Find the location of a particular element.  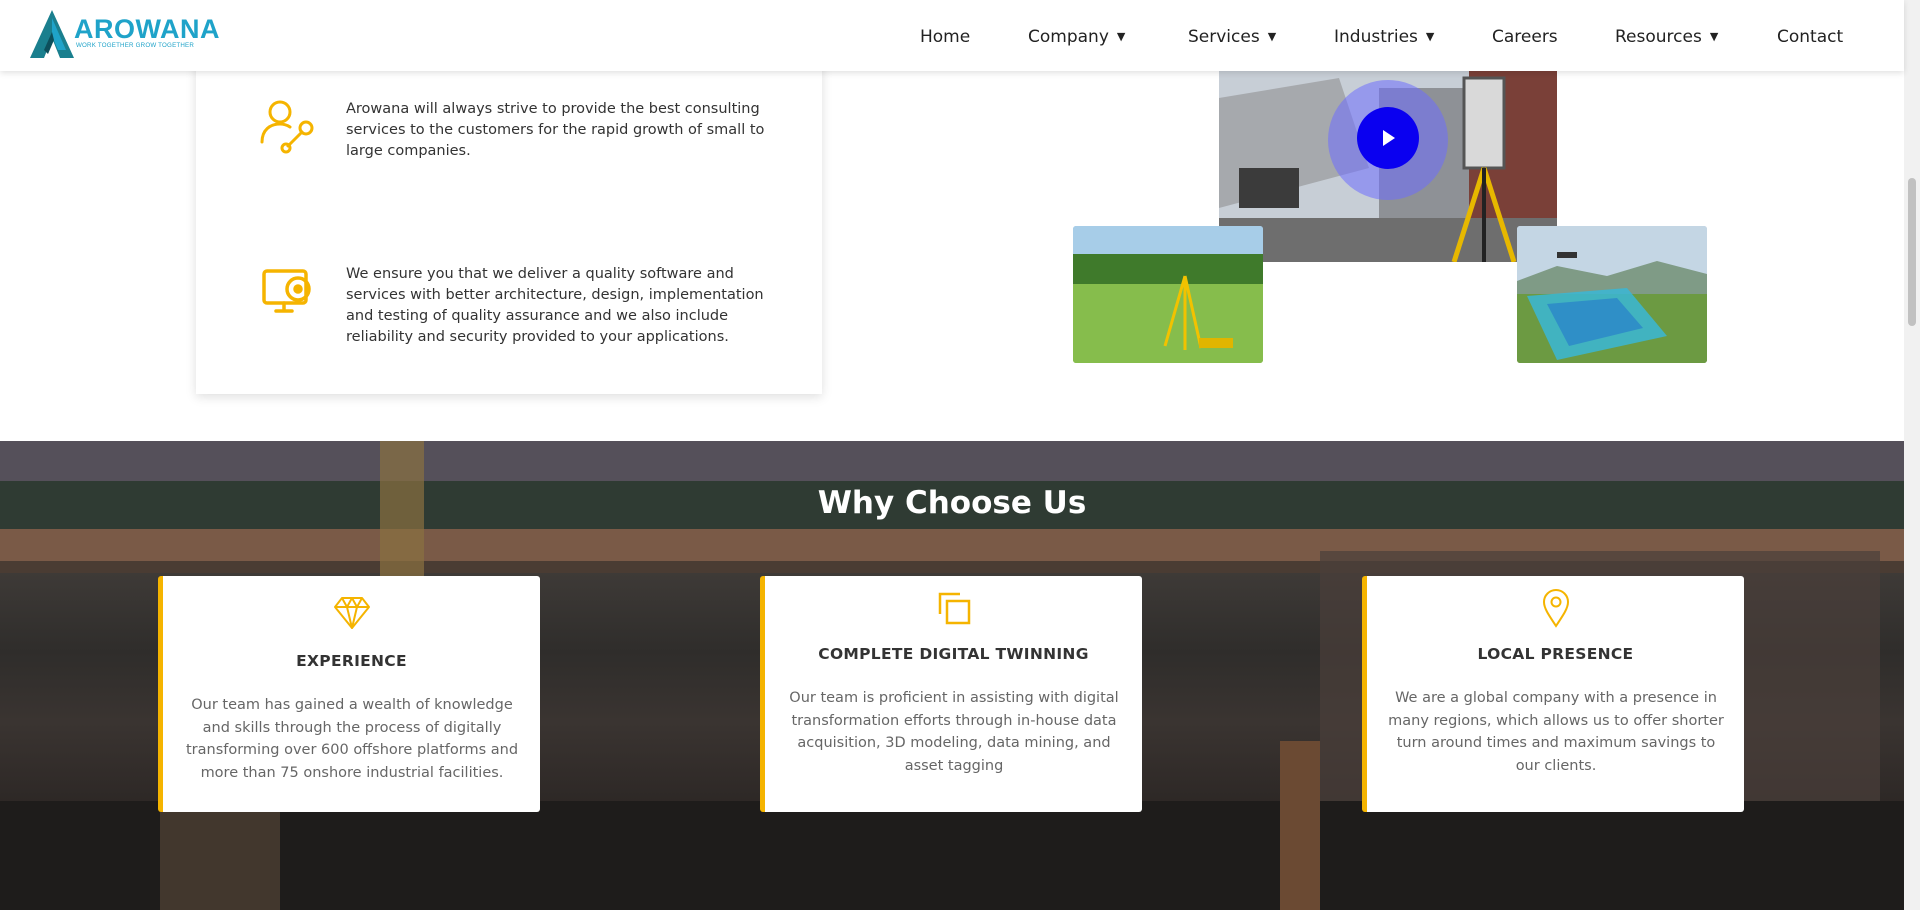

tripod-field-image is located at coordinates (1168, 294).